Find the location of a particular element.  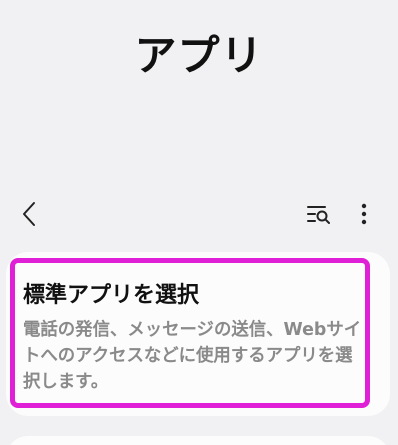

back-button is located at coordinates (29, 214).